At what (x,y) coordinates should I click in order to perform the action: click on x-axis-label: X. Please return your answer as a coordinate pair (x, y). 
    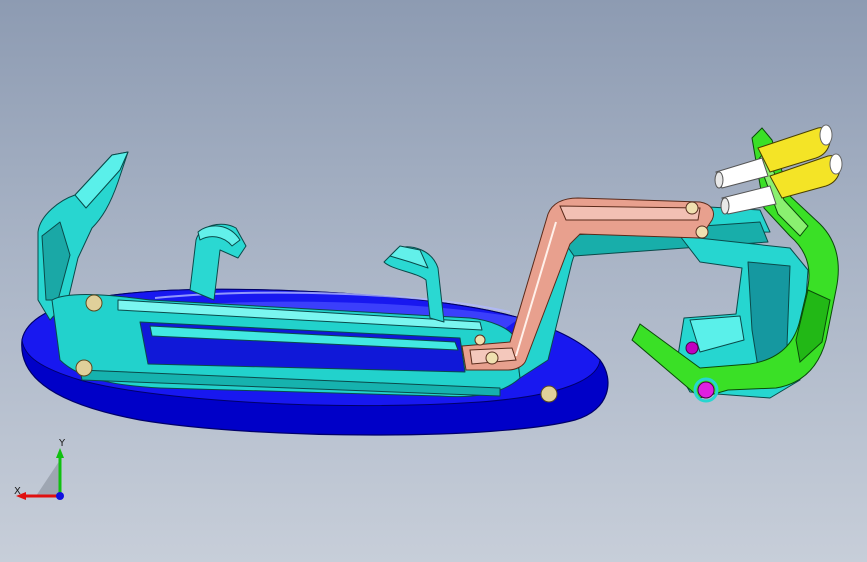
    Looking at the image, I should click on (17, 491).